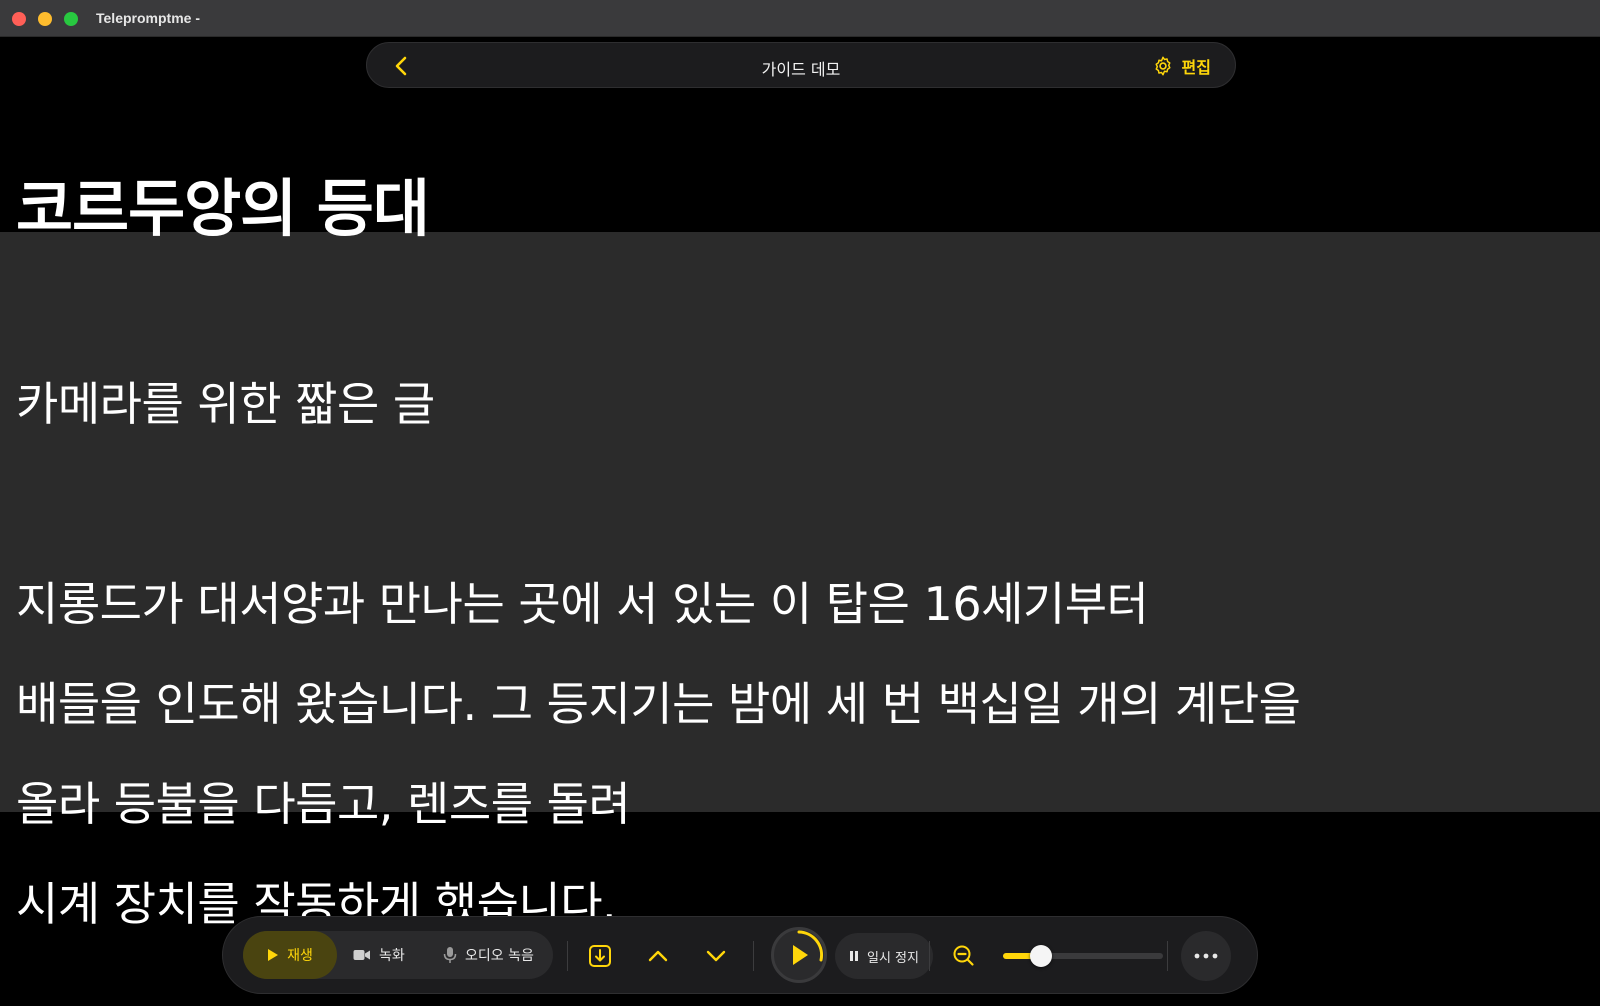  Describe the element at coordinates (800, 18) in the screenshot. I see `title-bar: Telepromptme -` at that location.